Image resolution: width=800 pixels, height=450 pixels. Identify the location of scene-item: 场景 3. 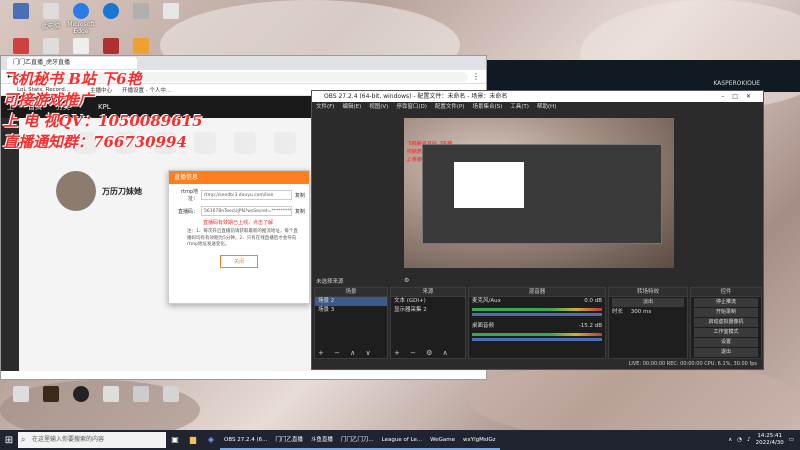
(351, 310).